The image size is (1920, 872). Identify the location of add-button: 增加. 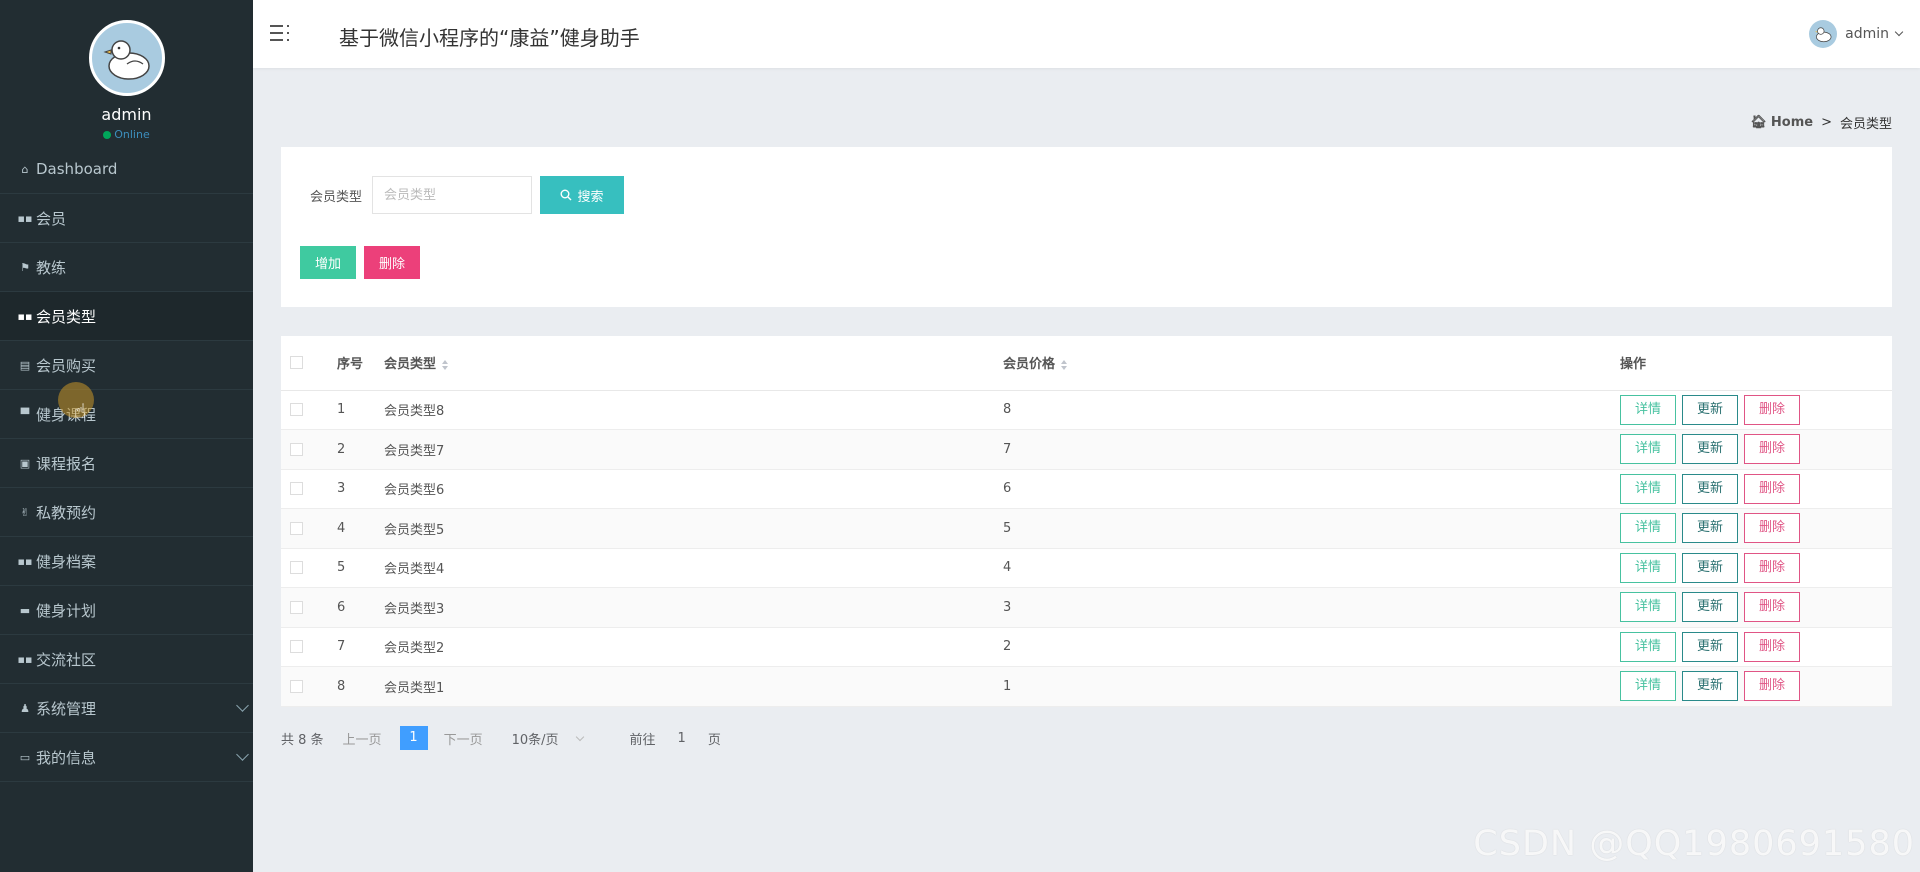
(328, 262).